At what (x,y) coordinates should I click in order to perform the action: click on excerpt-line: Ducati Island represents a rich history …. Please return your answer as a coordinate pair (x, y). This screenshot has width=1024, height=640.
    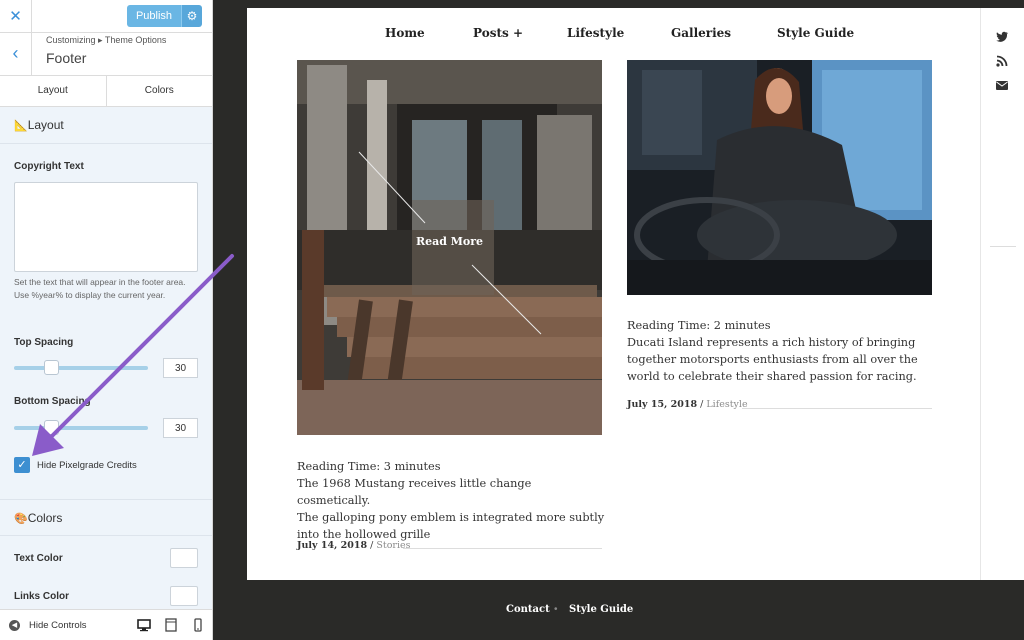
    Looking at the image, I should click on (771, 342).